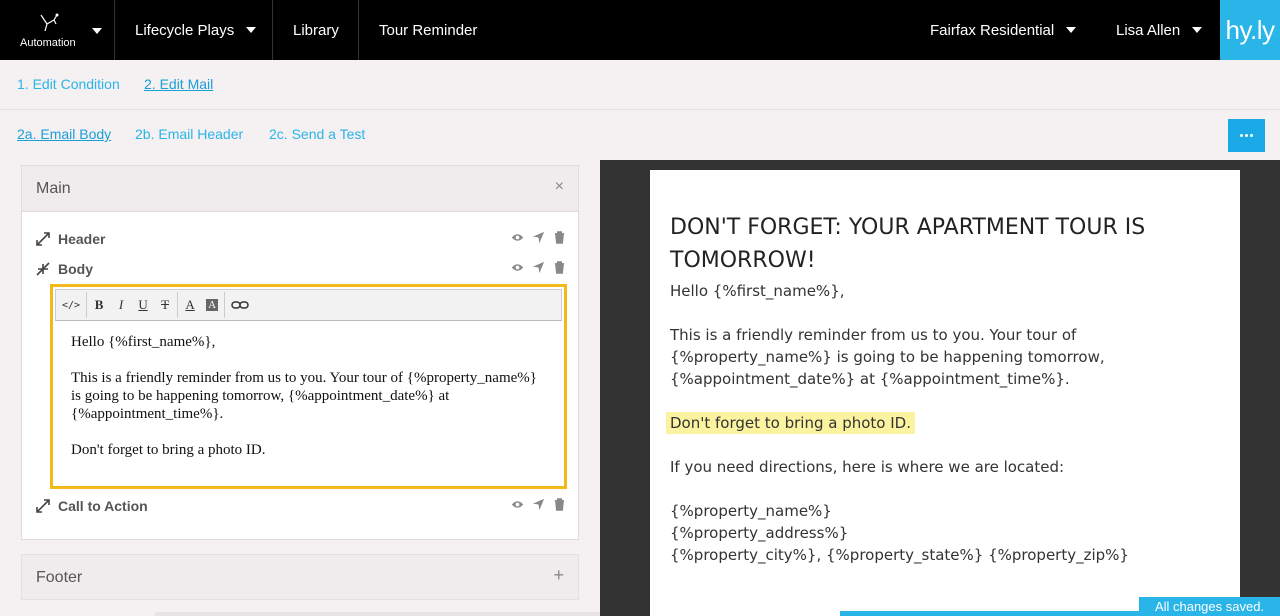  What do you see at coordinates (185, 30) in the screenshot?
I see `lifecycle-plays-label: Lifecycle Plays` at bounding box center [185, 30].